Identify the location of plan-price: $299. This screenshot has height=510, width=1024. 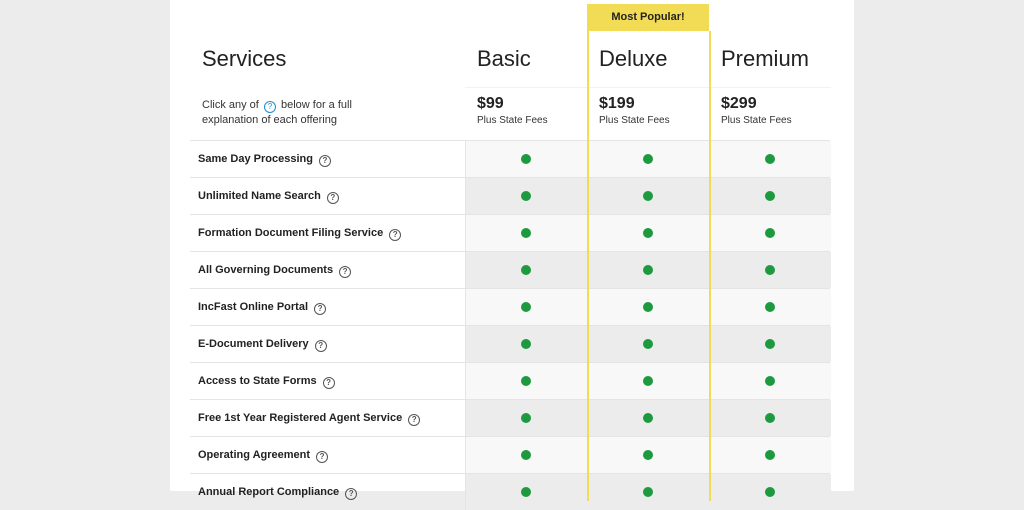
(739, 103).